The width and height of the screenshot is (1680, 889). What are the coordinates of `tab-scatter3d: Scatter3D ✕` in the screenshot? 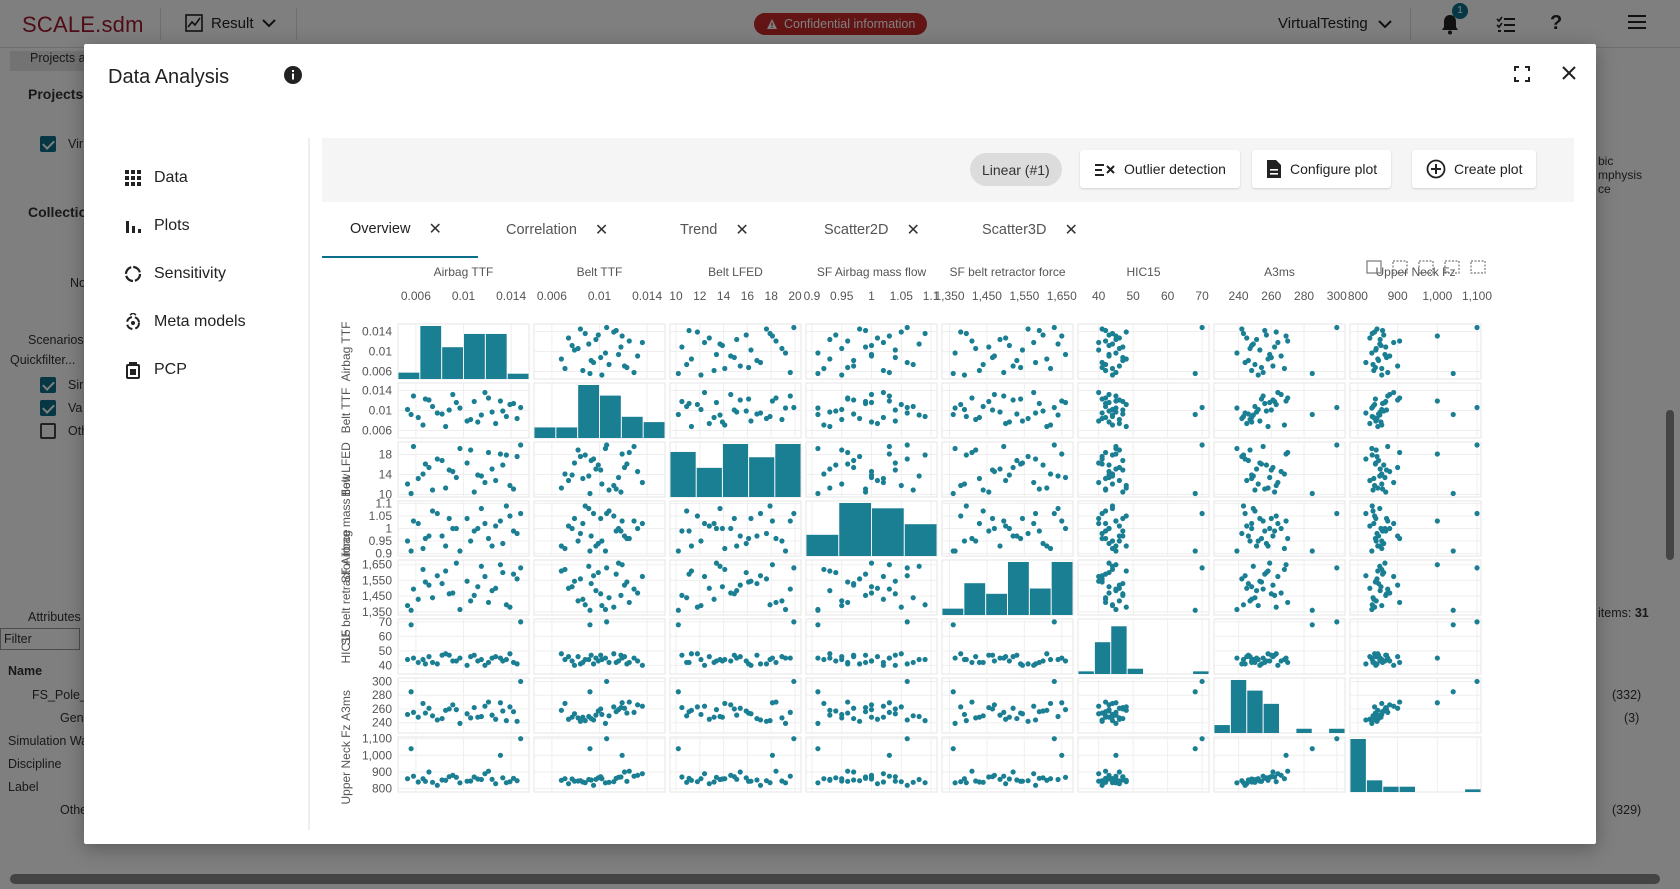 It's located at (1030, 230).